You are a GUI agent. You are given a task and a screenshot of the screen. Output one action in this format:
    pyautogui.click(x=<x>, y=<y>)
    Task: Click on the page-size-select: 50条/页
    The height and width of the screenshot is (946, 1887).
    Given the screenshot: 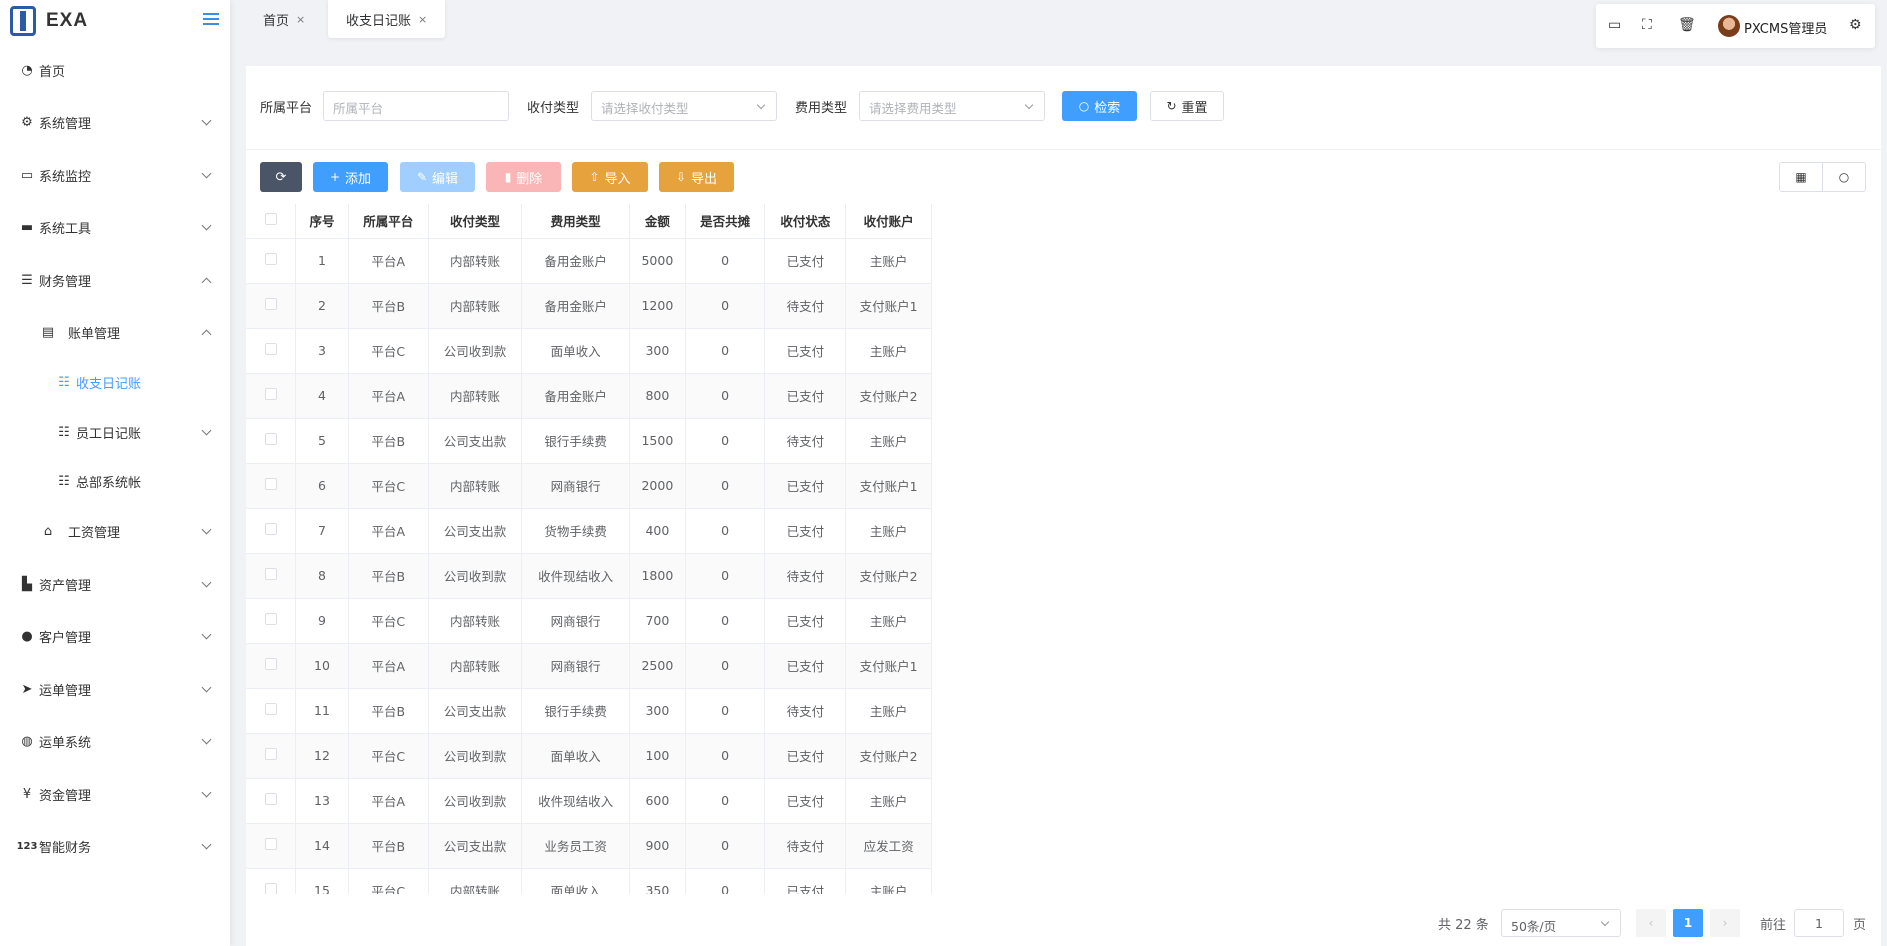 What is the action you would take?
    pyautogui.click(x=1561, y=923)
    